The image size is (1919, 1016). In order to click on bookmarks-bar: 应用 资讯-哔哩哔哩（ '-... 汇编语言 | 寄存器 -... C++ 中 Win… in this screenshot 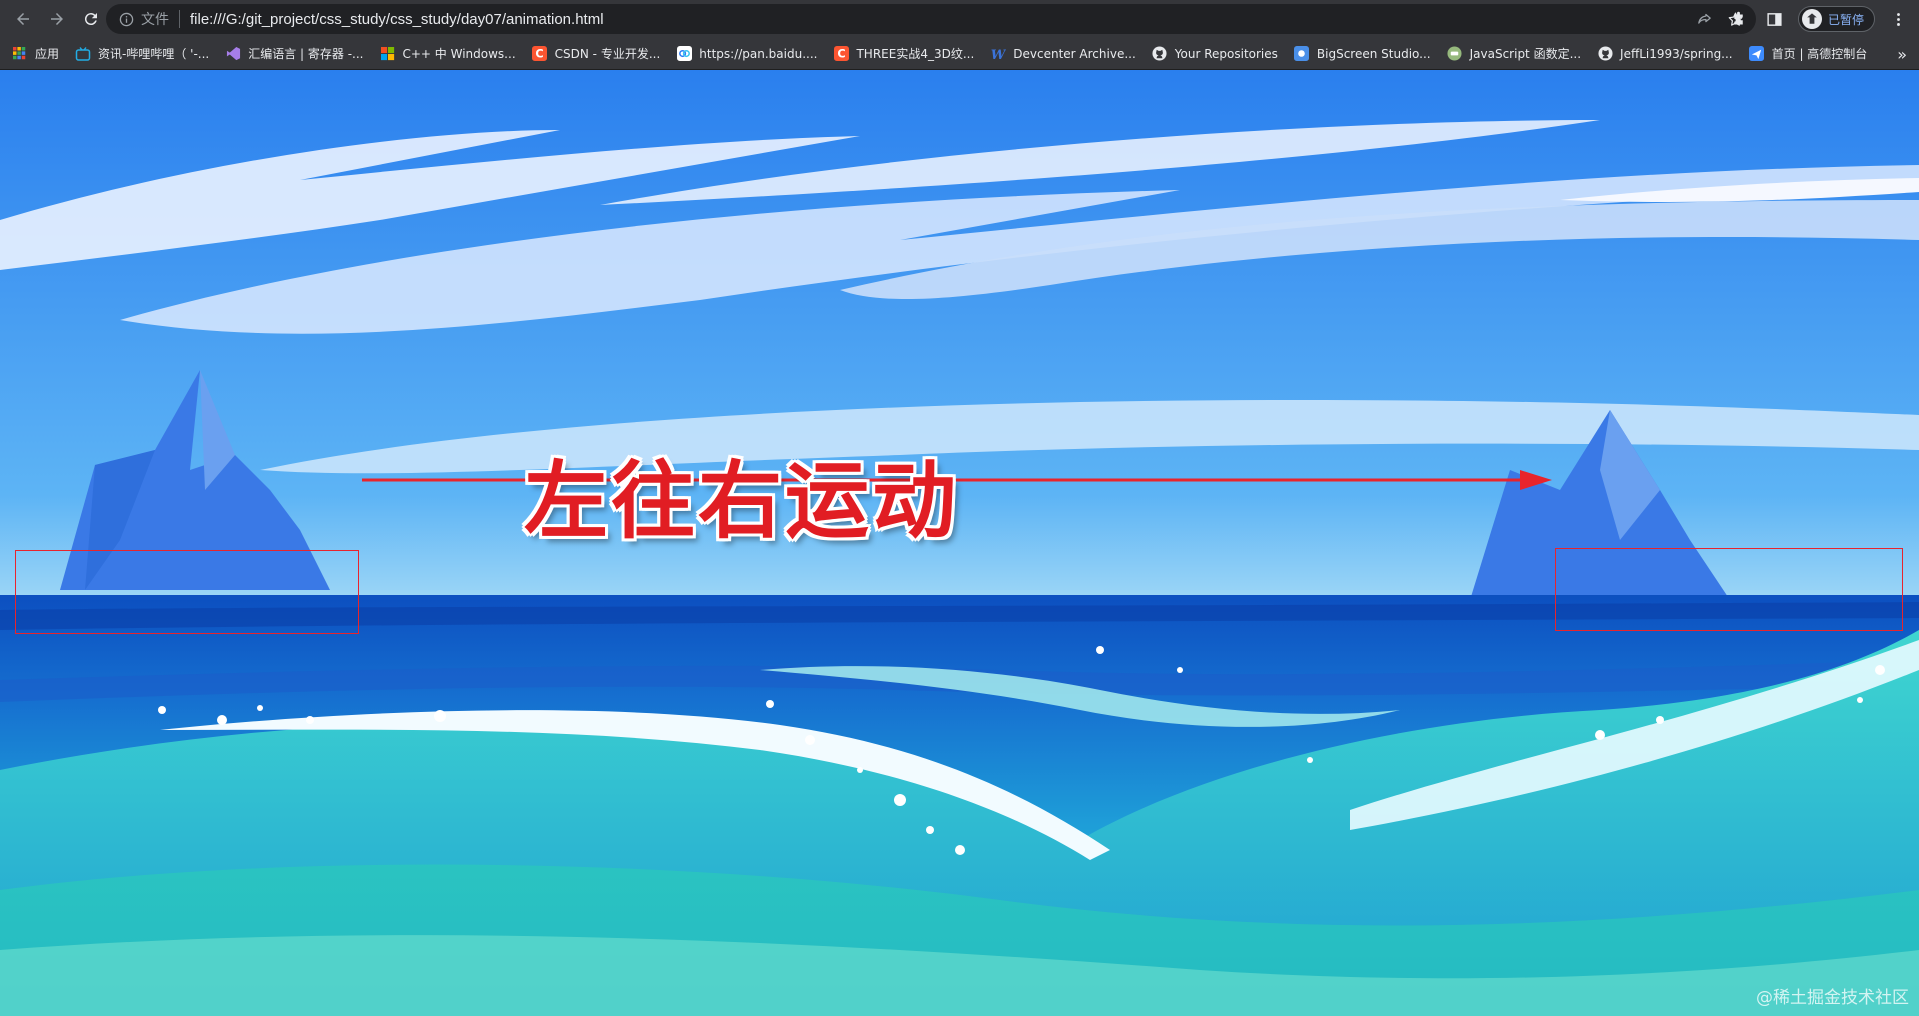, I will do `click(959, 54)`.